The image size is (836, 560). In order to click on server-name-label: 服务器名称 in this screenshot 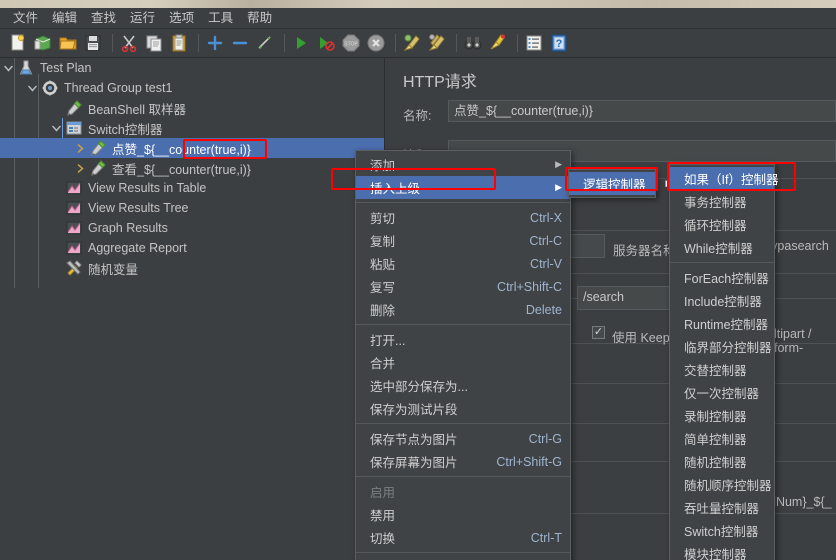, I will do `click(644, 251)`.